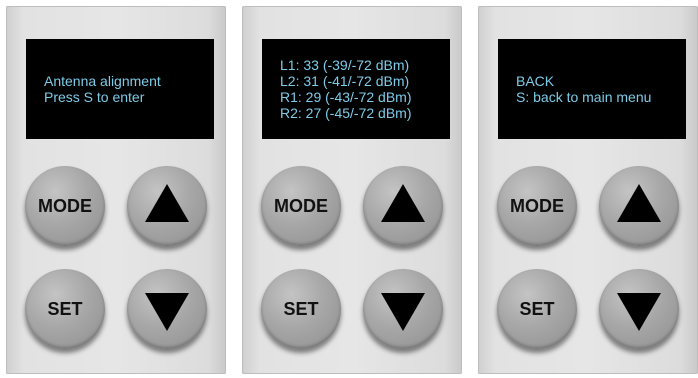 The height and width of the screenshot is (378, 698). What do you see at coordinates (102, 81) in the screenshot?
I see `screen-line: Antenna alignment` at bounding box center [102, 81].